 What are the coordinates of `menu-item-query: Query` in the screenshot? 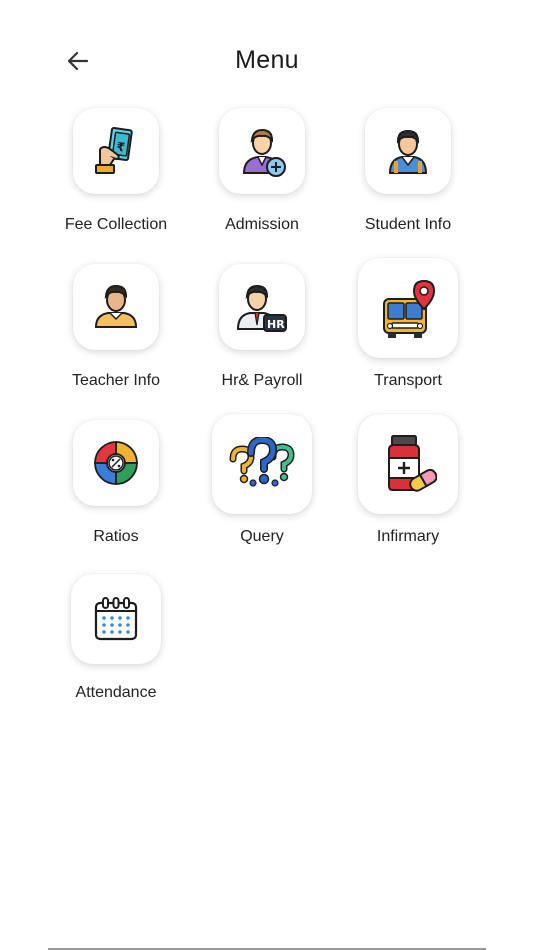 It's located at (262, 487).